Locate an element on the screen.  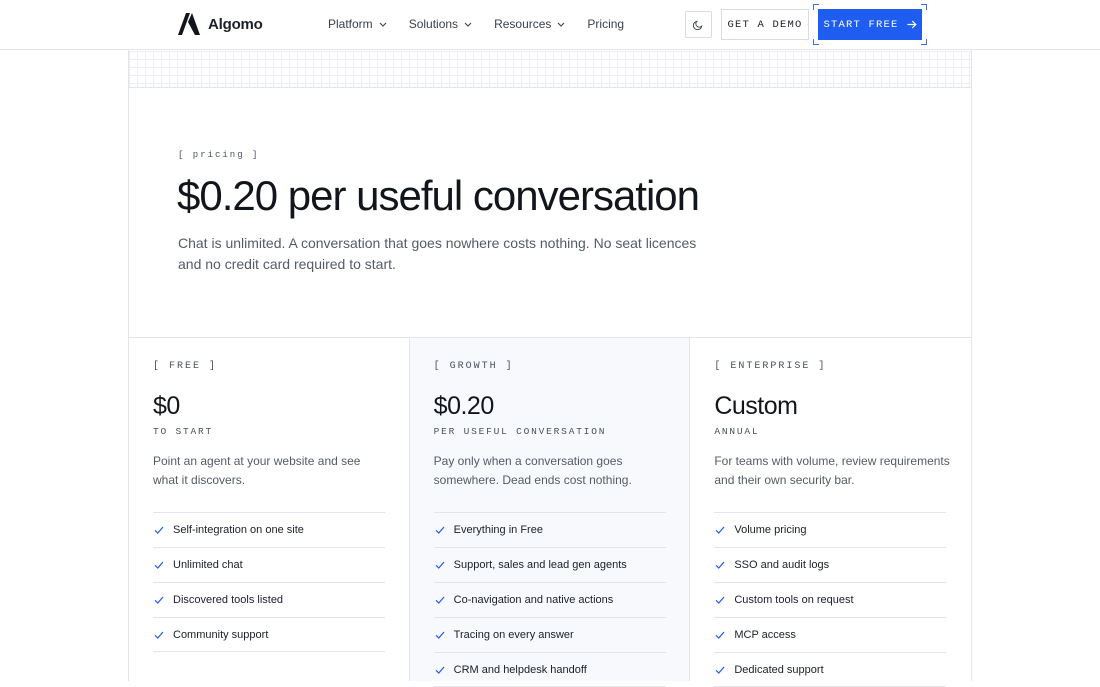
feature-label: Tracing on every answer is located at coordinates (513, 635).